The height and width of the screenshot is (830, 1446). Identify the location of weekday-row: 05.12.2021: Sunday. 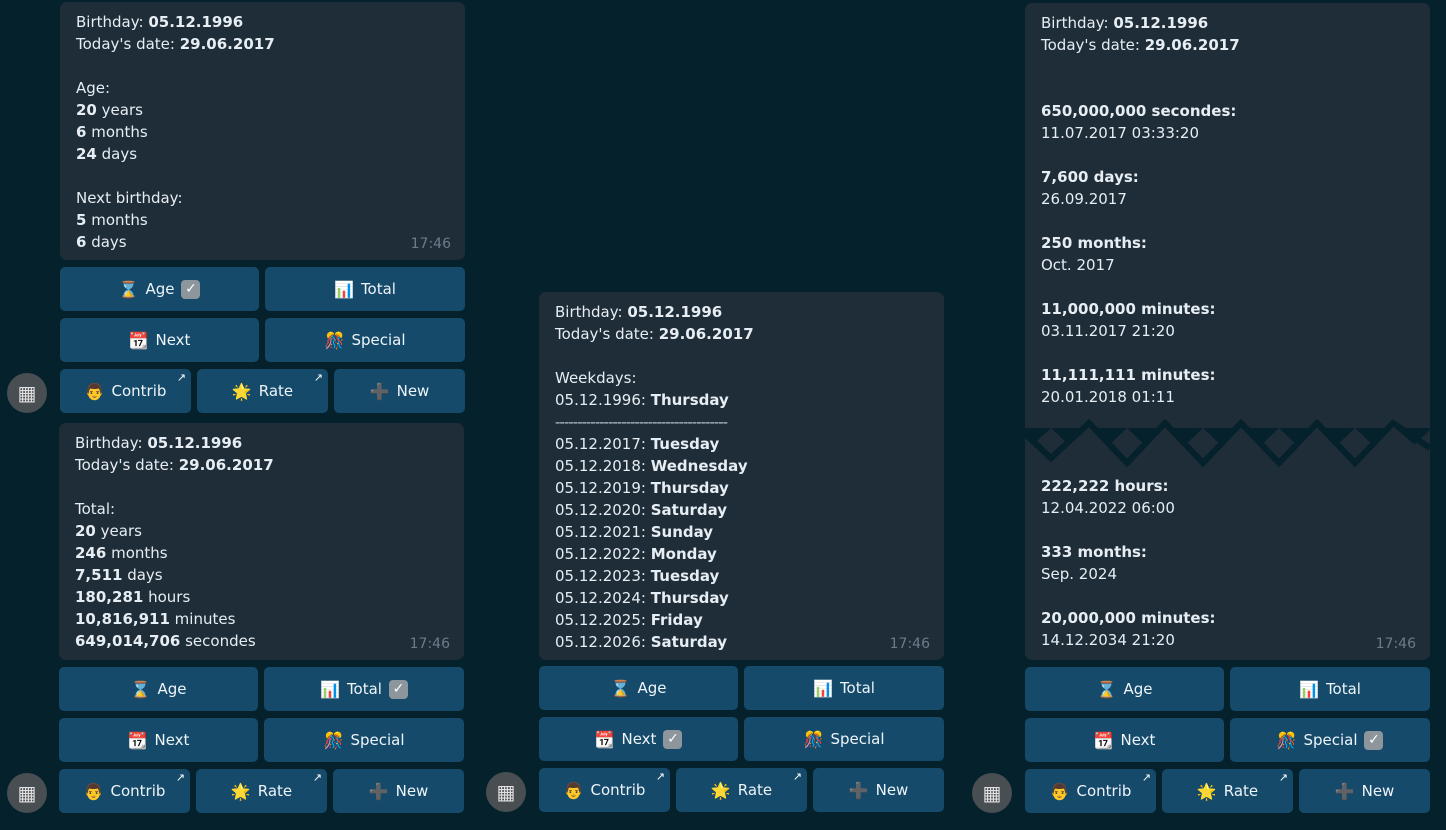
(634, 532).